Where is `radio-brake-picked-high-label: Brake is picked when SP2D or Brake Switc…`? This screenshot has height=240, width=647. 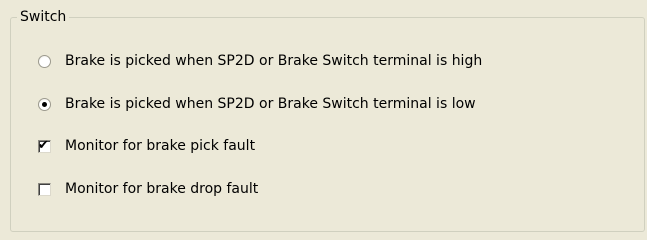 radio-brake-picked-high-label: Brake is picked when SP2D or Brake Switc… is located at coordinates (273, 61).